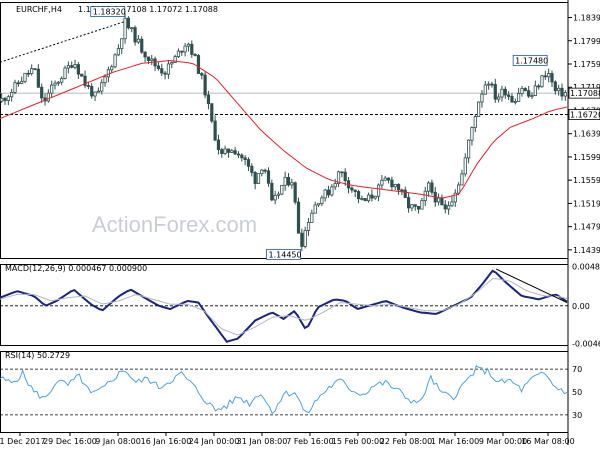 The image size is (600, 450). Describe the element at coordinates (358, 441) in the screenshot. I see `x-tick-label: 15 Feb 00:00` at that location.